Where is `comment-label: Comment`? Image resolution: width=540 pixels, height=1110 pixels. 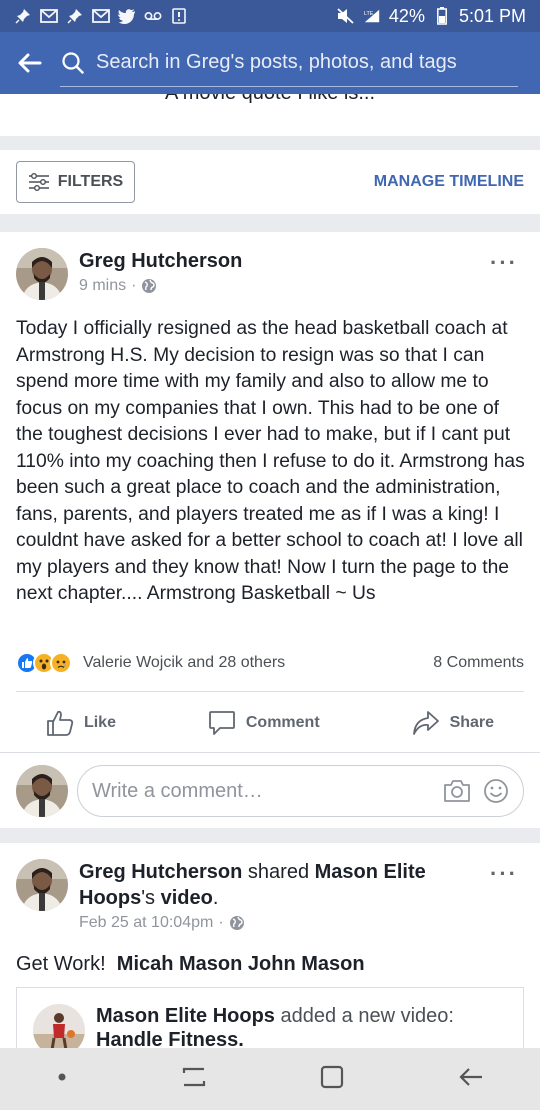
comment-label: Comment is located at coordinates (282, 722).